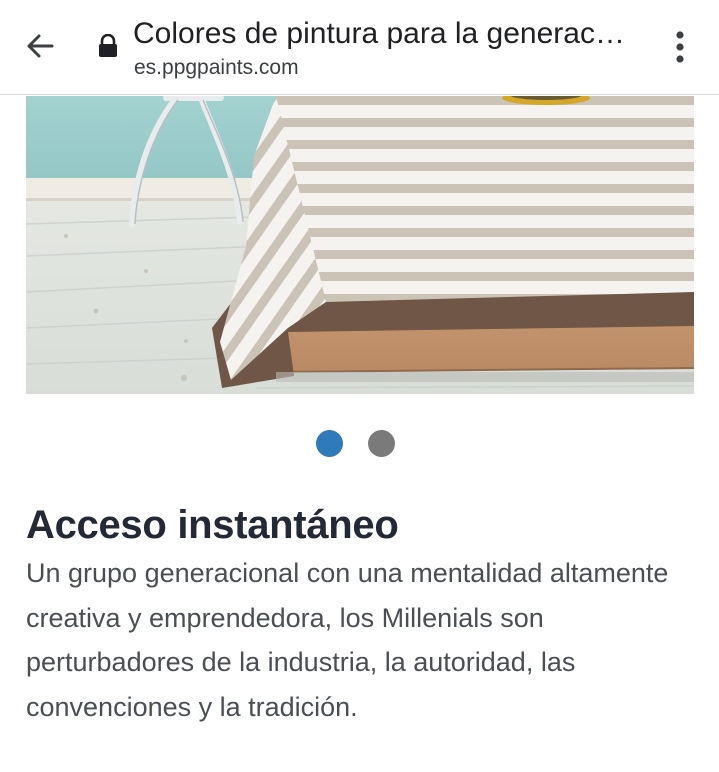  Describe the element at coordinates (108, 45) in the screenshot. I see `lock-icon` at that location.